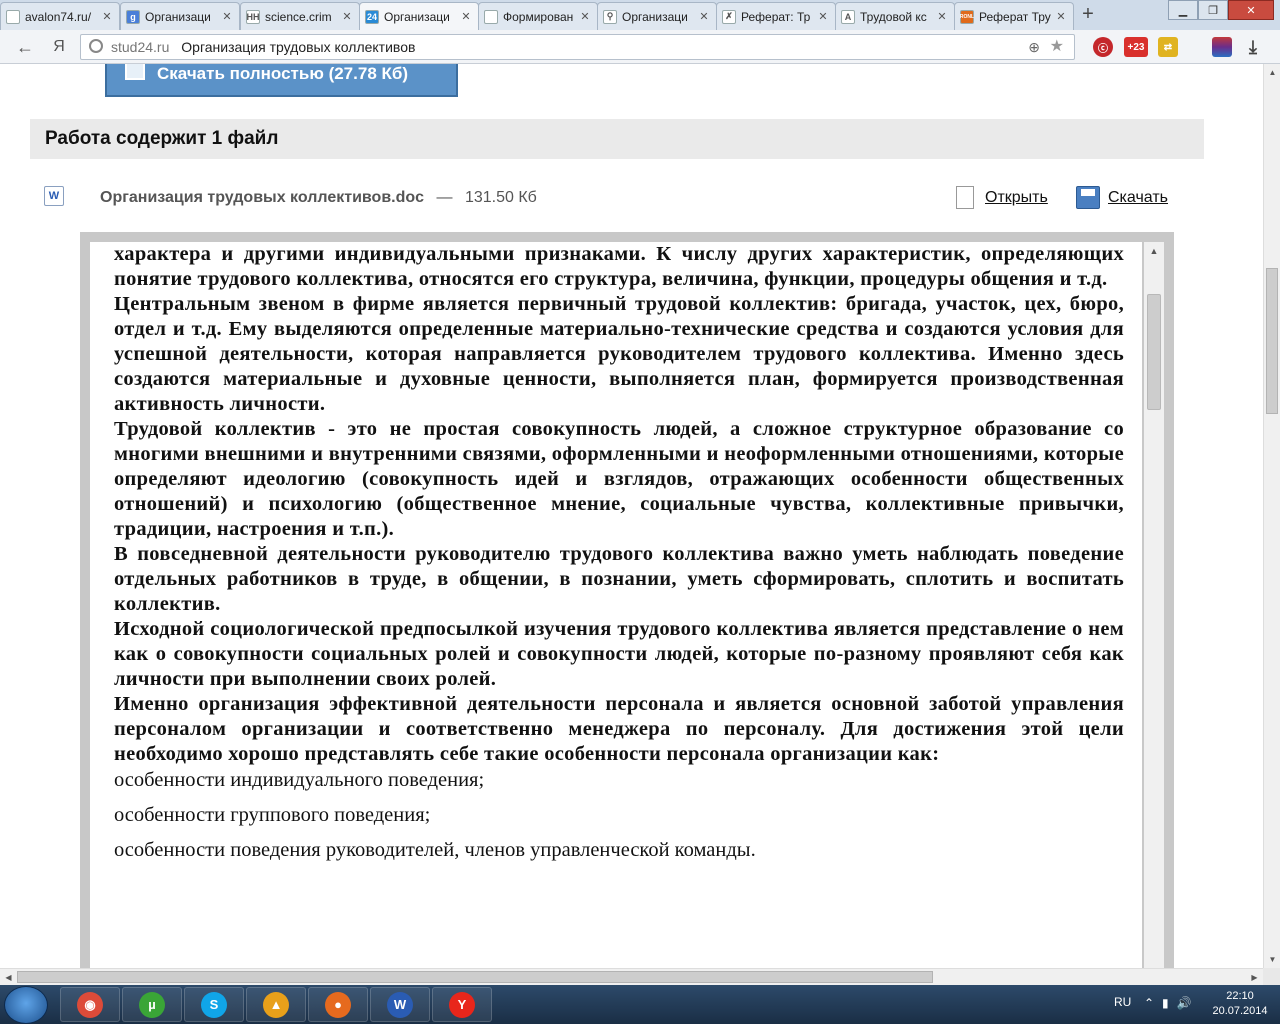 Image resolution: width=1280 pixels, height=1024 pixels. I want to click on chrome-icon: ◉, so click(90, 1004).